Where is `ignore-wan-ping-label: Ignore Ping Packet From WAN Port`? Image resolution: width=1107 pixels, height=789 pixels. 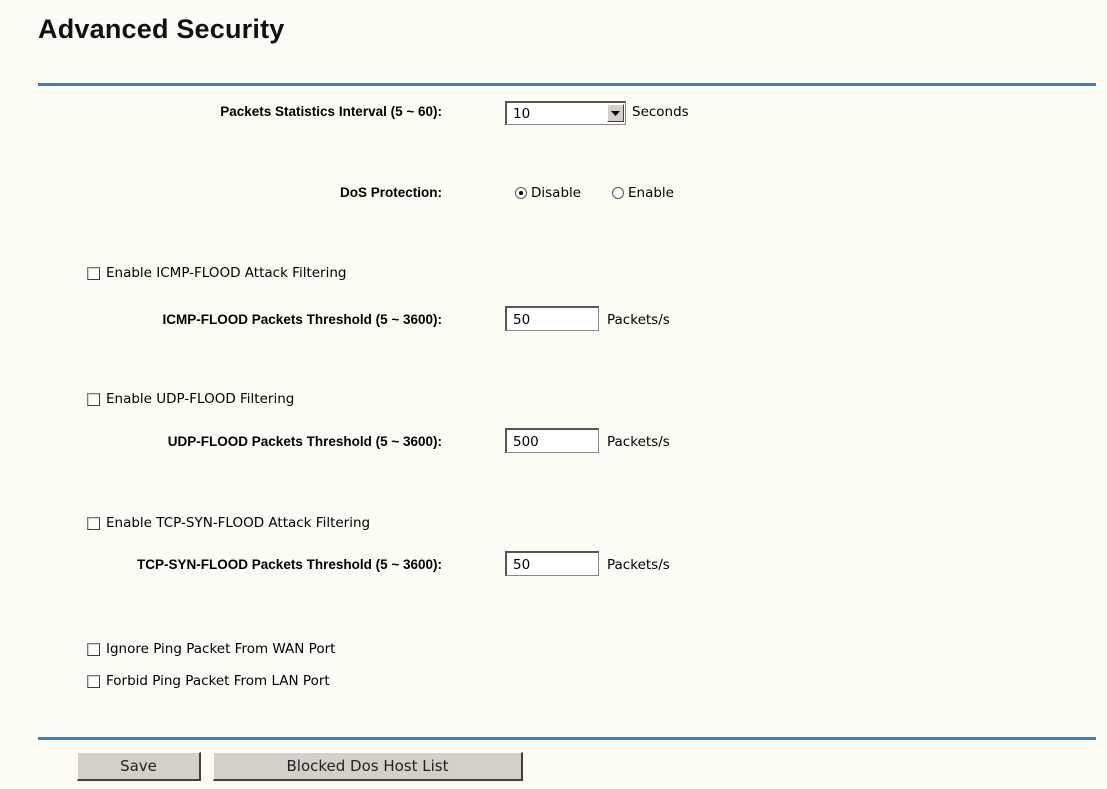 ignore-wan-ping-label: Ignore Ping Packet From WAN Port is located at coordinates (221, 649).